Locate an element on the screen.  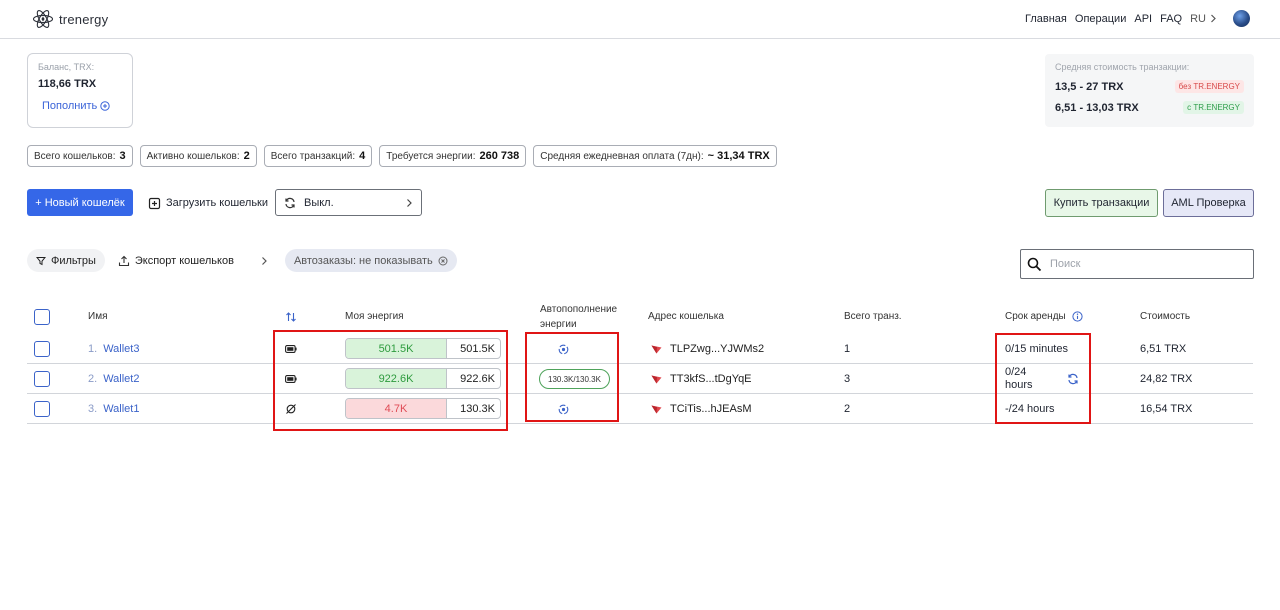
without-tr-energy-badge: без TR.ENERGY is located at coordinates (1209, 86).